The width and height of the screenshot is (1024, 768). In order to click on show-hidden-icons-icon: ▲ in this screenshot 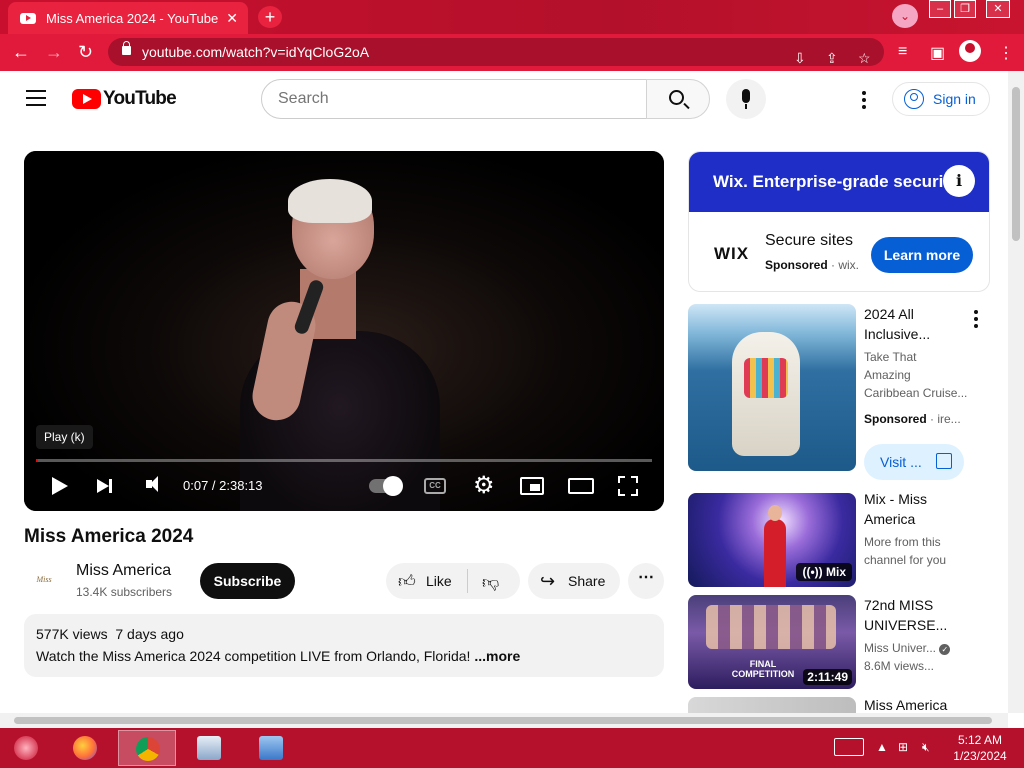, I will do `click(882, 747)`.